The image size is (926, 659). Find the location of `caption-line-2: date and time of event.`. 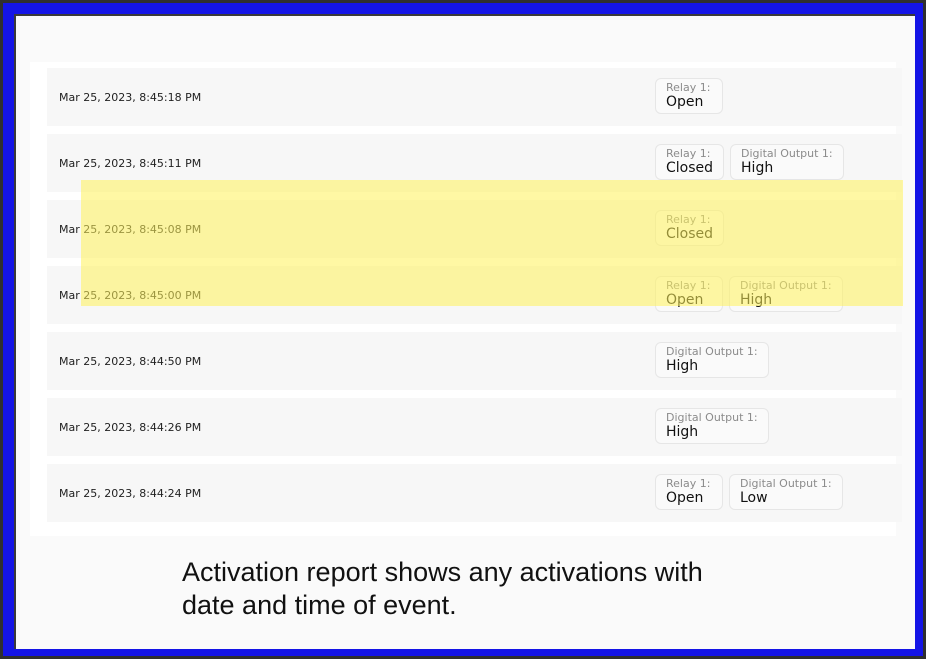

caption-line-2: date and time of event. is located at coordinates (319, 605).